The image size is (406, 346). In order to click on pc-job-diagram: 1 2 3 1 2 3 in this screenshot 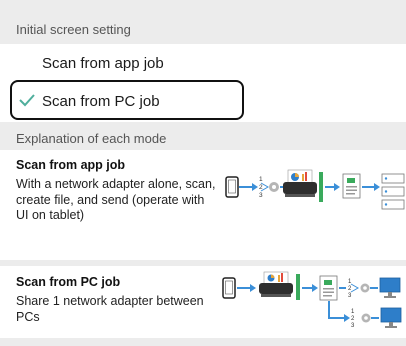, I will do `click(312, 302)`.